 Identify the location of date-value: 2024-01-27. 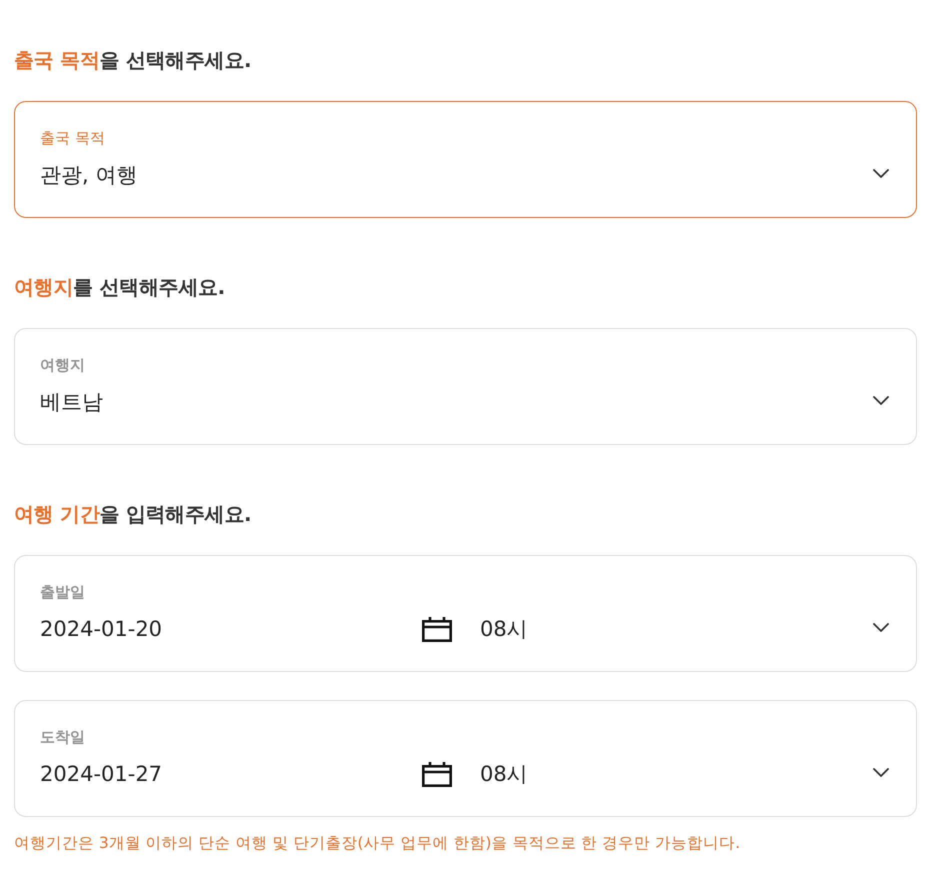
(101, 774).